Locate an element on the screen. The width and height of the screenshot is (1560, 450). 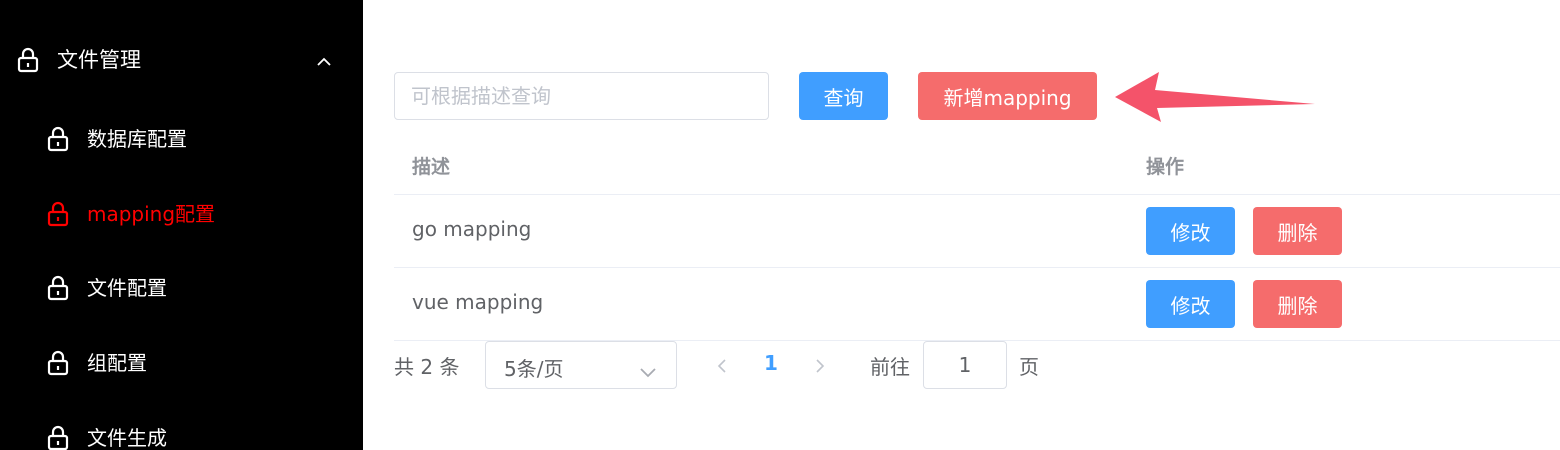
chevron-down-icon is located at coordinates (648, 371).